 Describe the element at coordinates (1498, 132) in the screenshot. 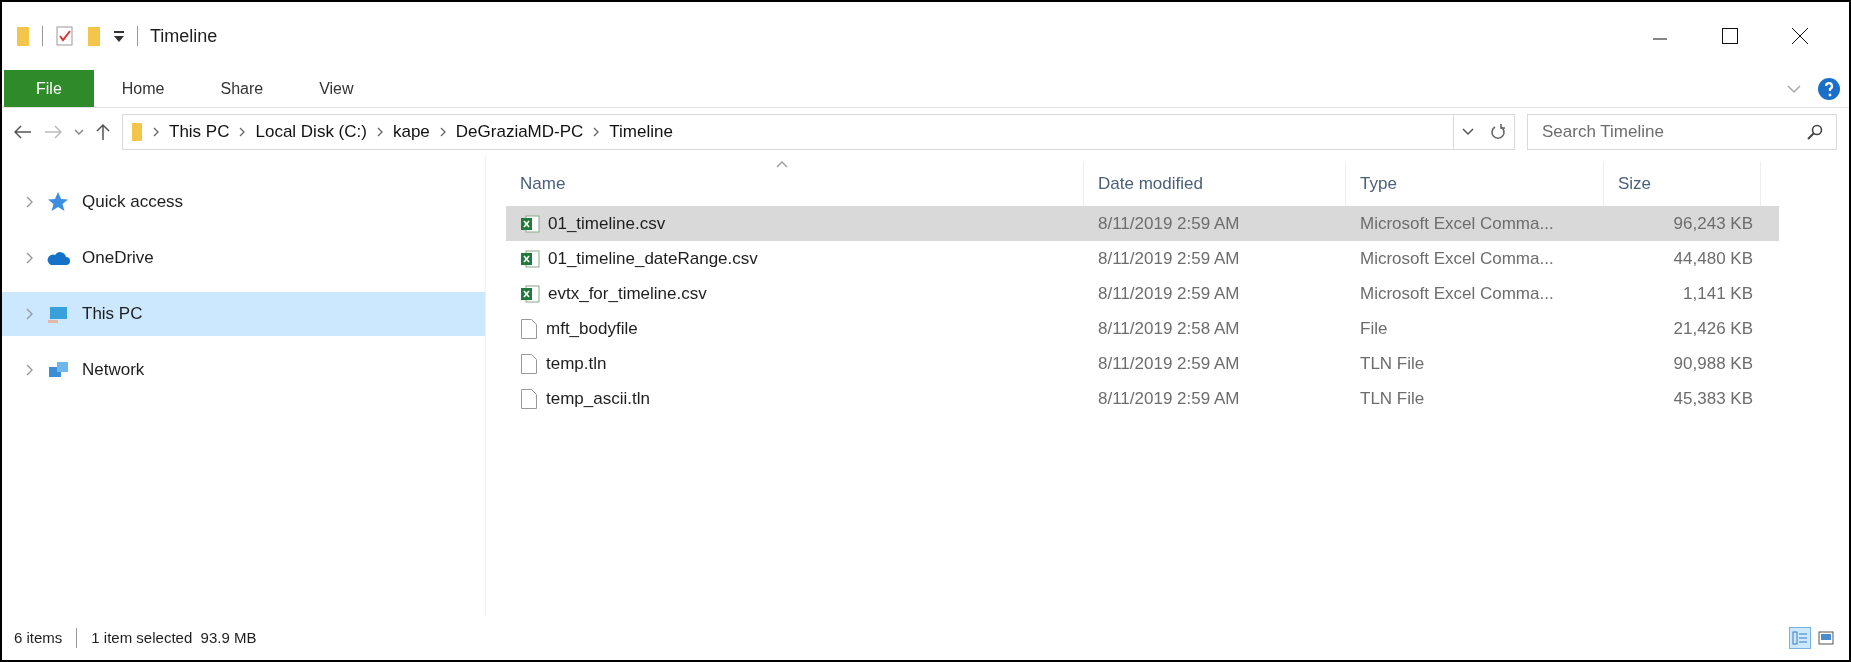

I see `refresh-icon` at that location.